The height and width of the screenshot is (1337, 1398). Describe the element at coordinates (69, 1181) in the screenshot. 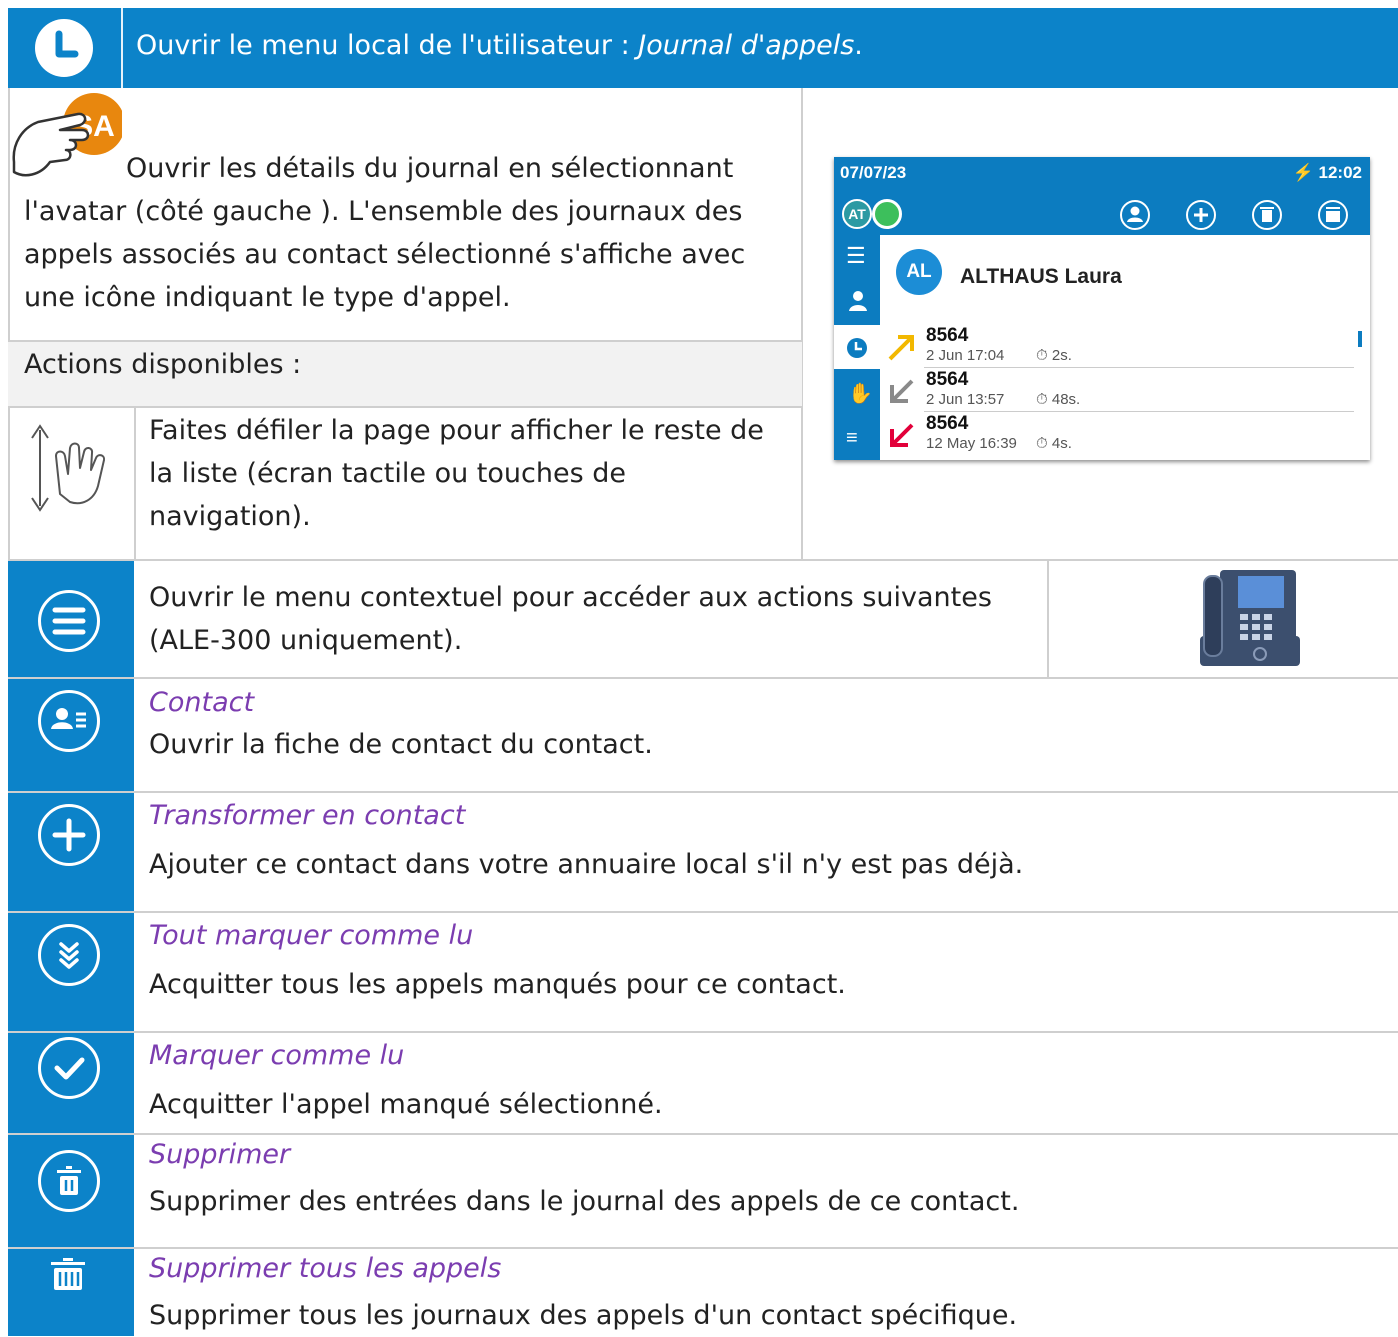

I see `trash-icon` at that location.